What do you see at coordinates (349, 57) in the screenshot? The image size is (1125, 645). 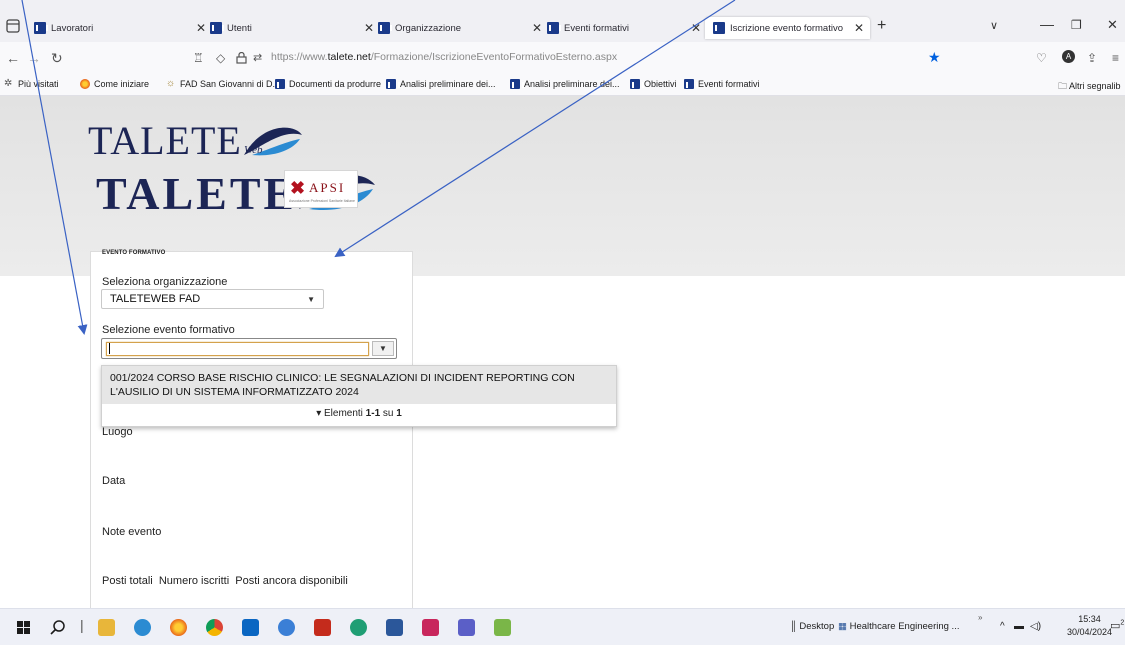 I see `url-domain: talete.net` at bounding box center [349, 57].